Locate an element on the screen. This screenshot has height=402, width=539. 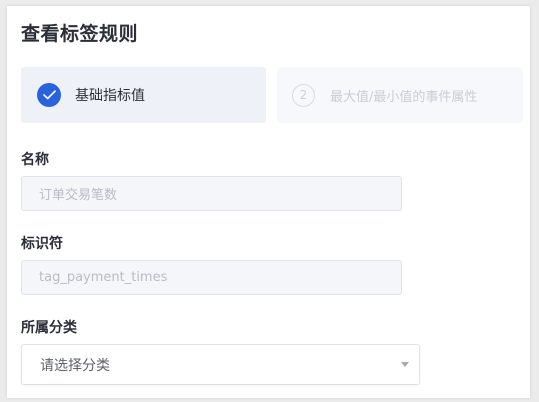
name-field: 订单交易笔数 is located at coordinates (211, 193).